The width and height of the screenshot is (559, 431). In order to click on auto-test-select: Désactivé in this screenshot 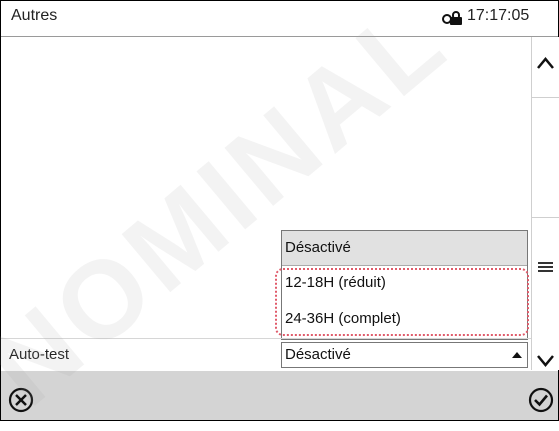, I will do `click(404, 355)`.